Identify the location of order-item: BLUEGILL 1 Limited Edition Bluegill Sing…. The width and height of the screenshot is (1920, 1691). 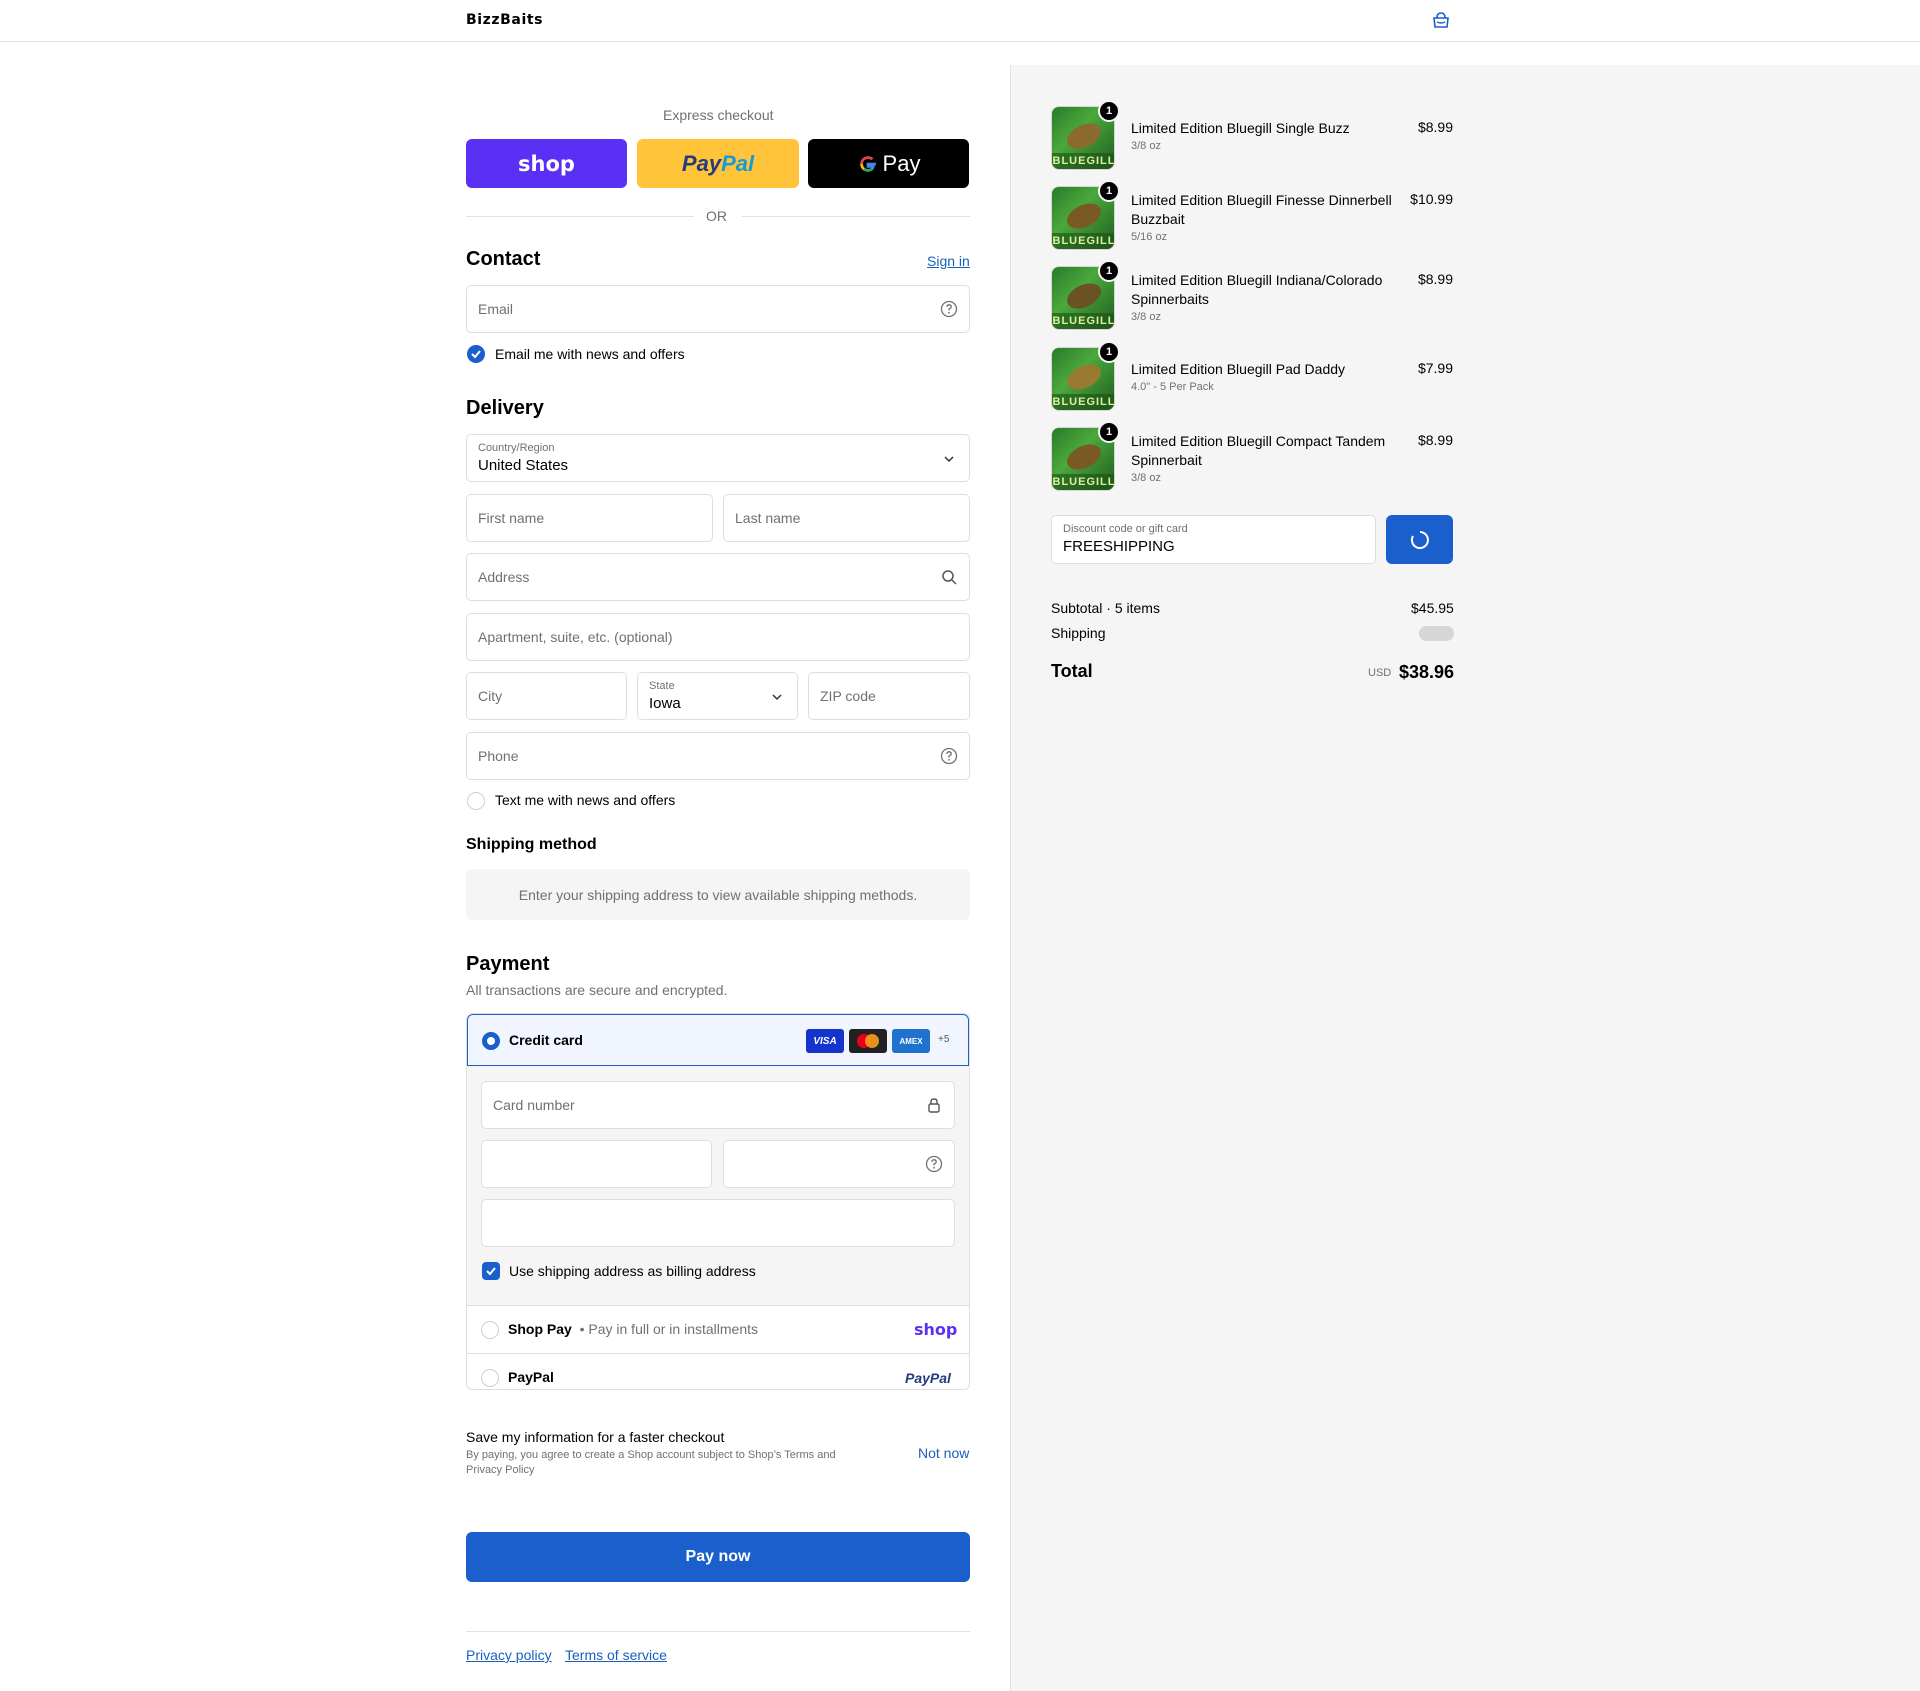
(1252, 136).